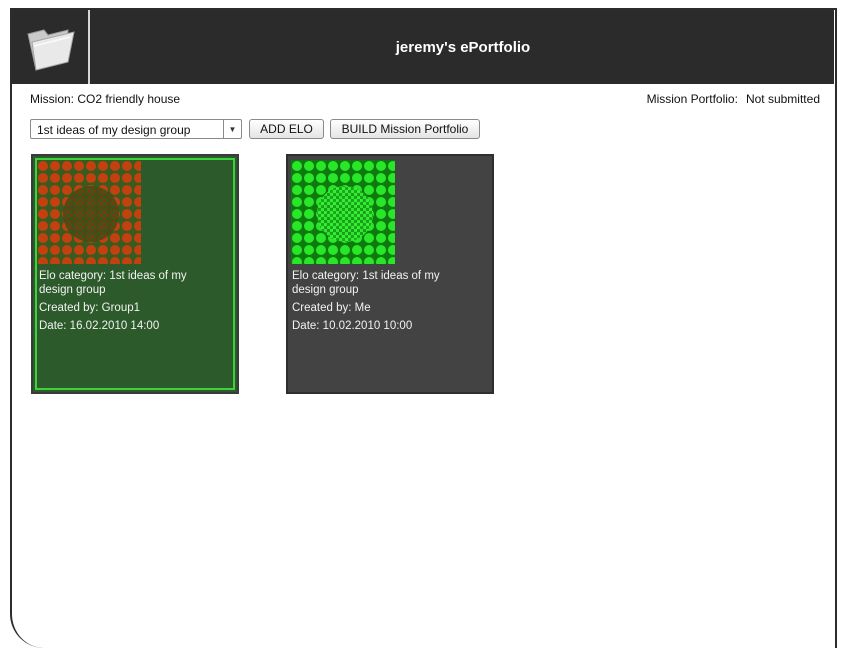  I want to click on page-title: jeremy's ePortfolio, so click(463, 47).